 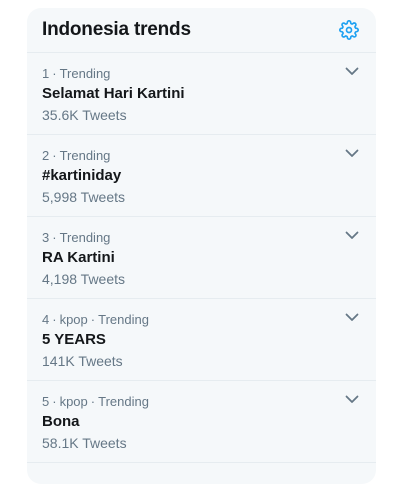 What do you see at coordinates (74, 339) in the screenshot?
I see `trend-name: 5 YEARS` at bounding box center [74, 339].